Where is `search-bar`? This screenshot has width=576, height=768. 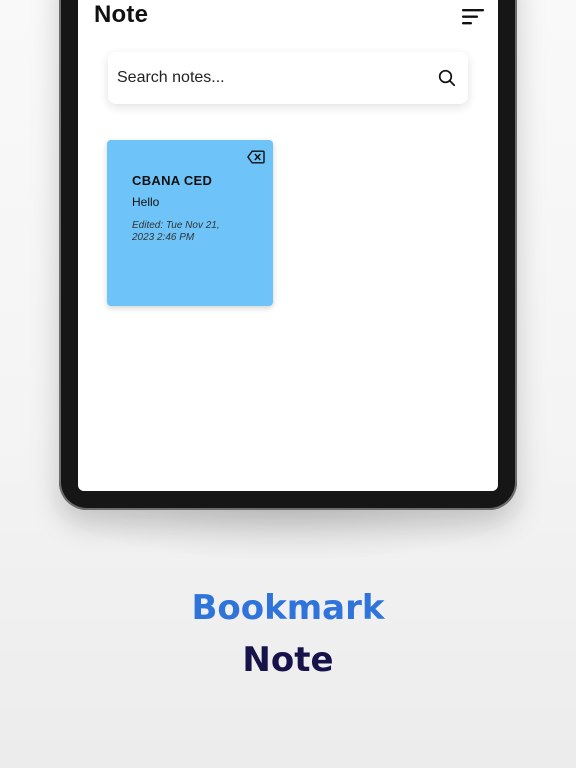
search-bar is located at coordinates (288, 78).